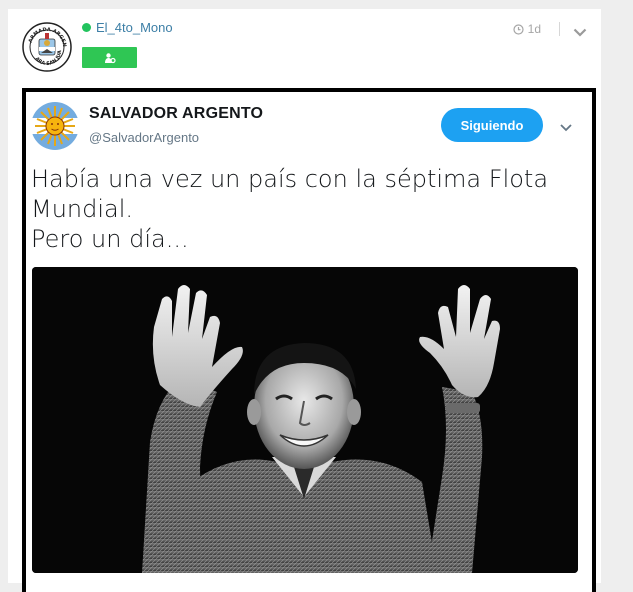  I want to click on online-status-dot, so click(86, 27).